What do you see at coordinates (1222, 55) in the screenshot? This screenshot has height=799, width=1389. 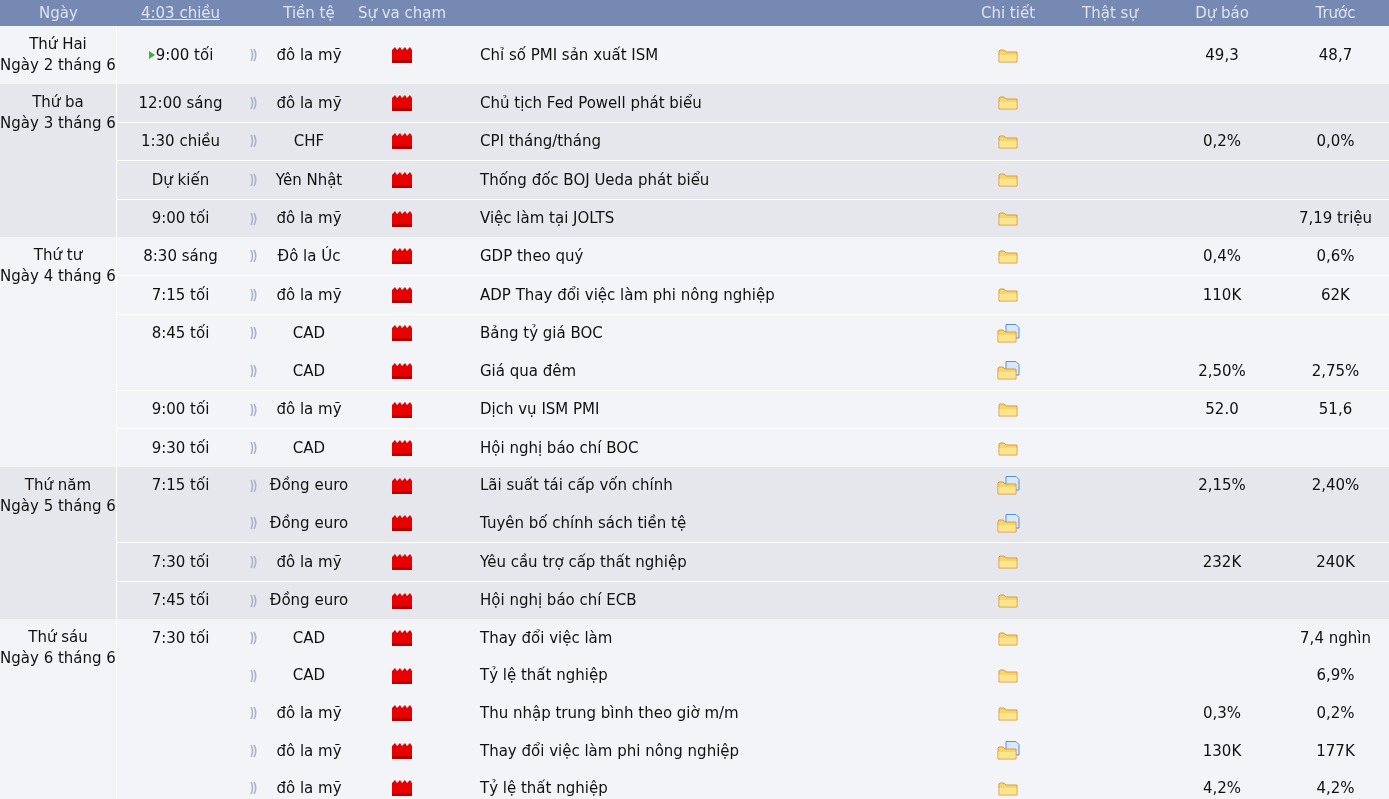 I see `forecast-value: 49,3` at bounding box center [1222, 55].